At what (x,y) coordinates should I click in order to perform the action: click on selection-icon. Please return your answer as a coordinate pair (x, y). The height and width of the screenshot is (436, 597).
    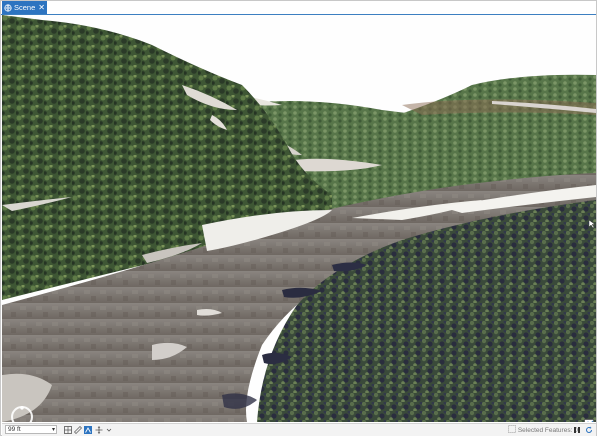
    Looking at the image, I should click on (512, 429).